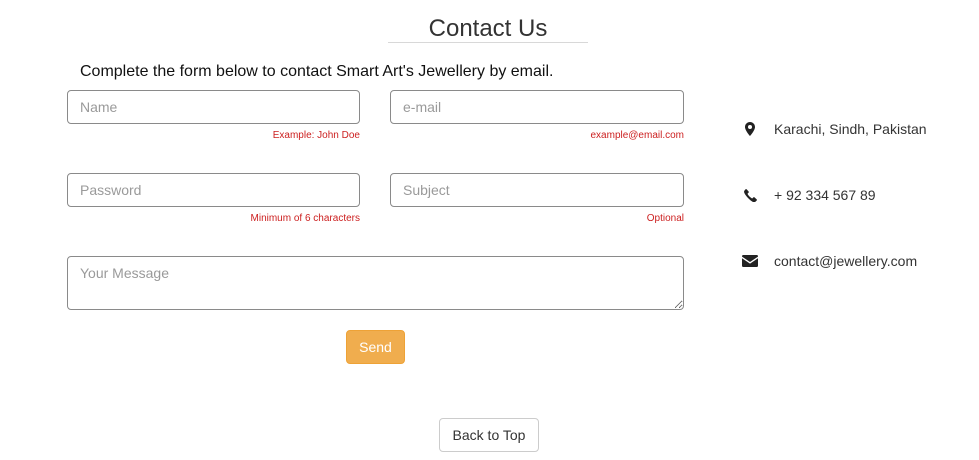 This screenshot has height=460, width=979. What do you see at coordinates (213, 107) in the screenshot?
I see `name-field` at bounding box center [213, 107].